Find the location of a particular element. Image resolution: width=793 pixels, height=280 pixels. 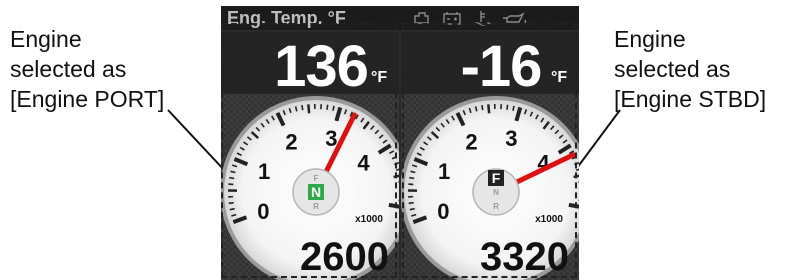

coolant-temp-icon is located at coordinates (482, 18).